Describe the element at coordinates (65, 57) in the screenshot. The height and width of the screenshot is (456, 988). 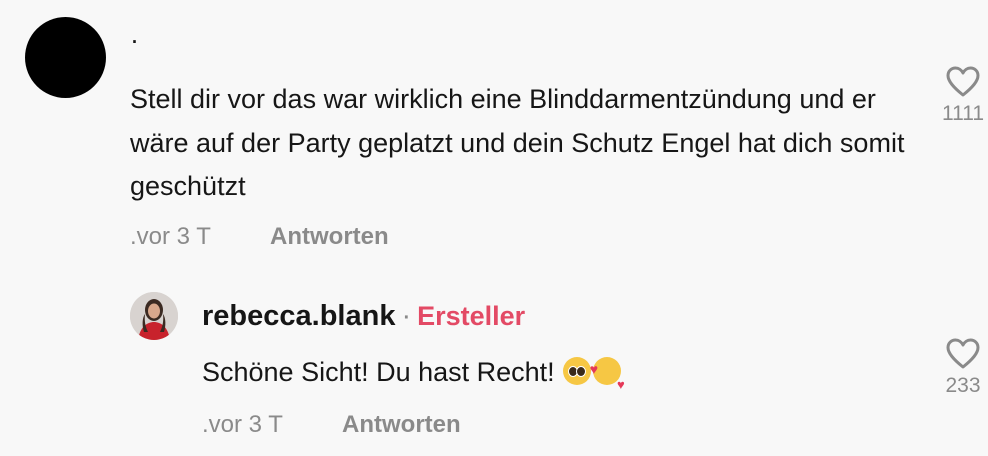
I see `avatar` at that location.